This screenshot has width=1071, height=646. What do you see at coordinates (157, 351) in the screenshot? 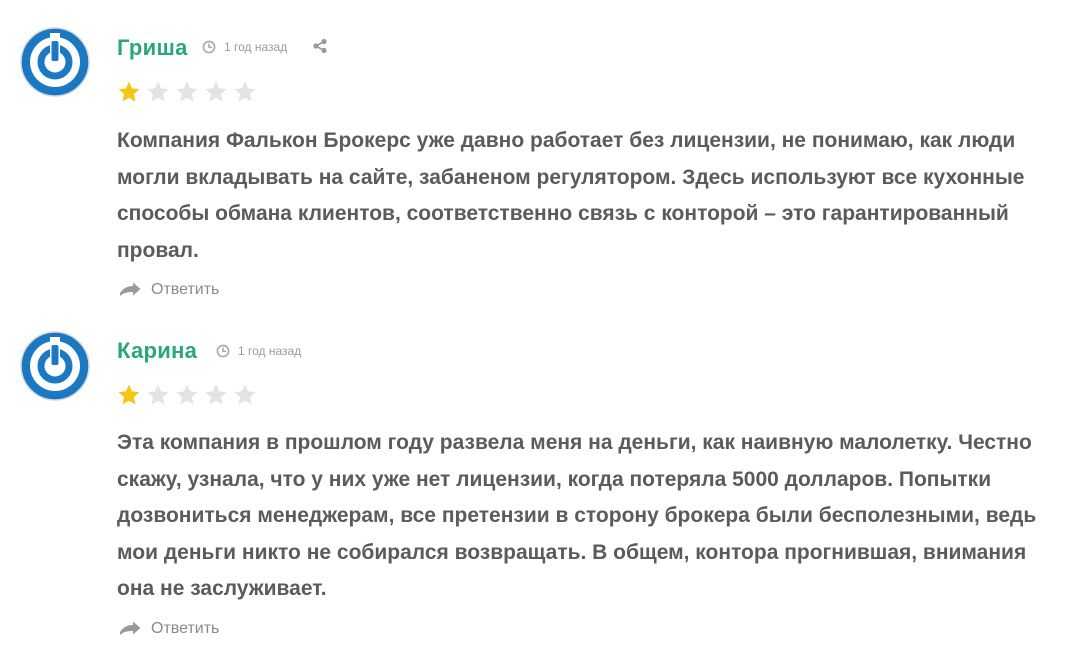
I see `comment-author: Карина` at bounding box center [157, 351].